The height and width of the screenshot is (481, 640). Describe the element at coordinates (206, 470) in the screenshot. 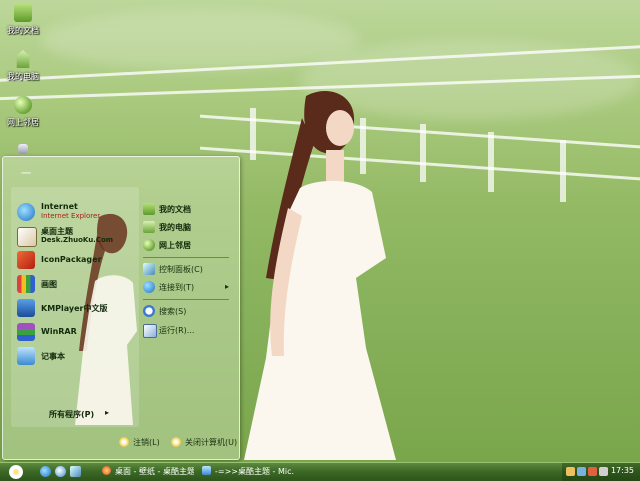

I see `window-task-icon` at that location.